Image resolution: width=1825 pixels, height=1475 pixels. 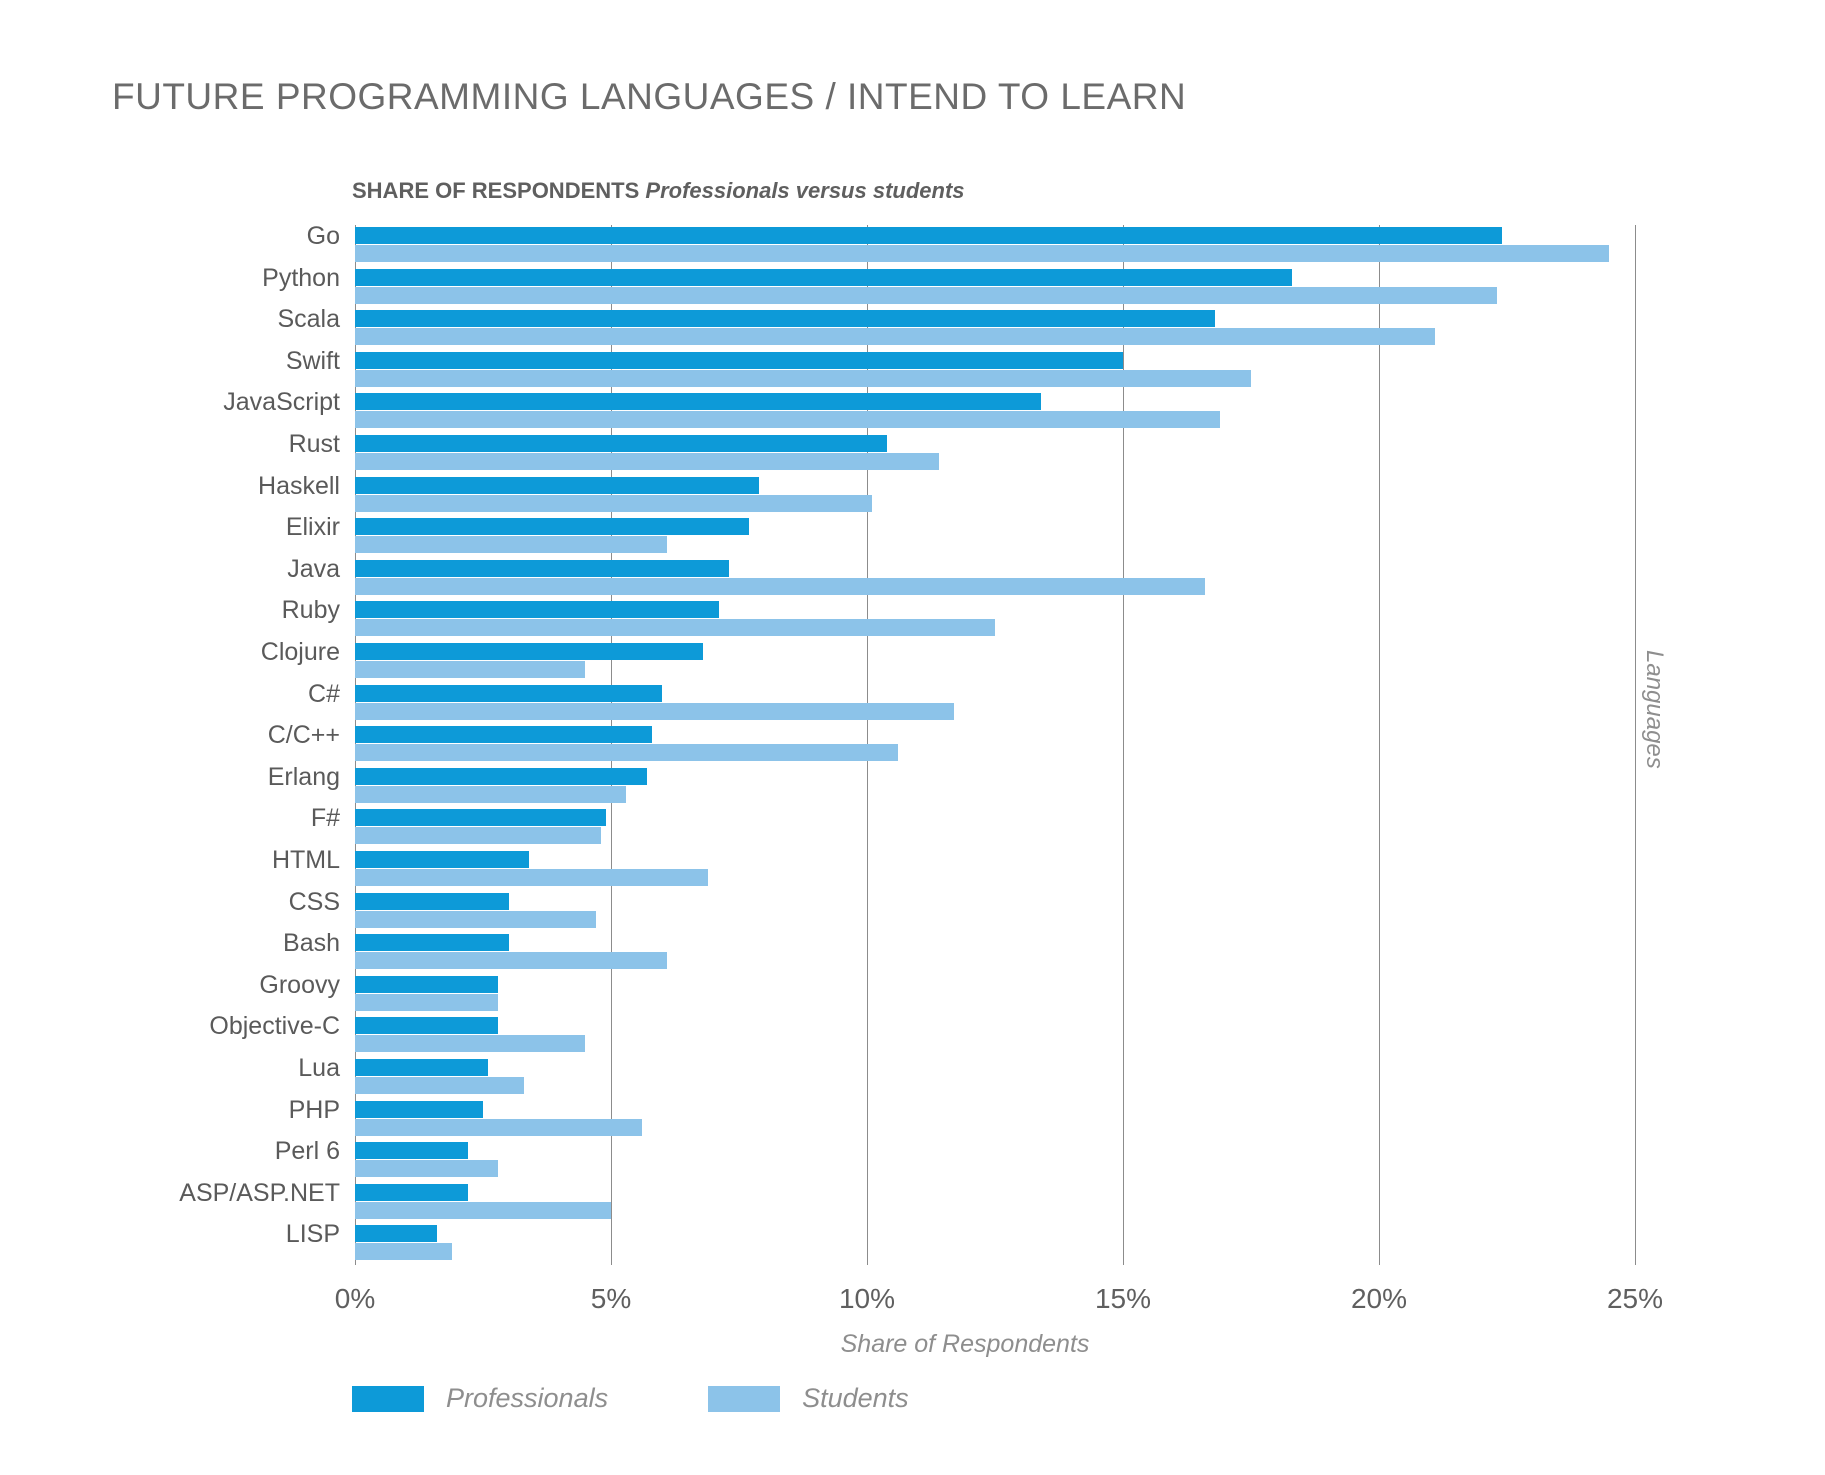 What do you see at coordinates (483, 1210) in the screenshot?
I see `bar-students-asp-asp-net` at bounding box center [483, 1210].